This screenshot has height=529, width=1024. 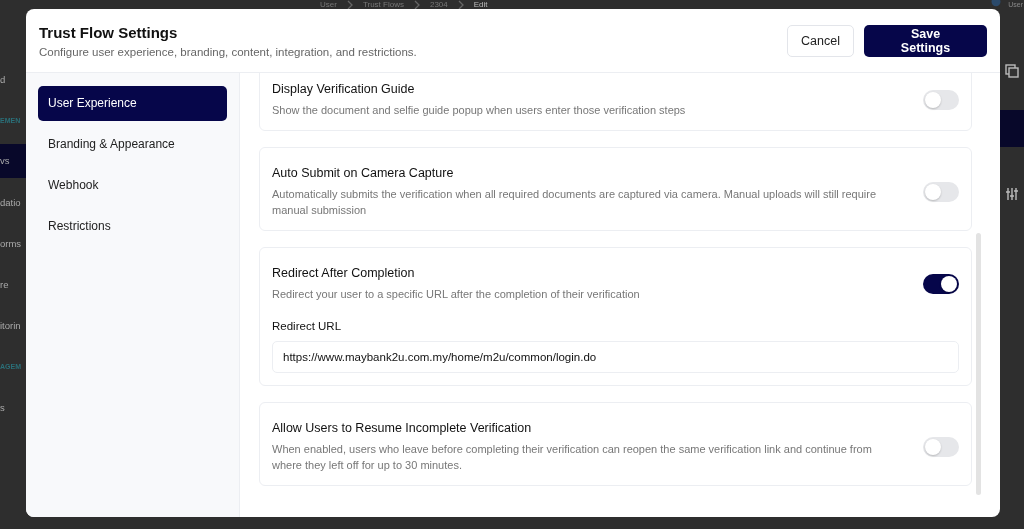 I want to click on url-input: https://www.maybank2u.com.my/home/m2u/common/login.do, so click(x=615, y=357).